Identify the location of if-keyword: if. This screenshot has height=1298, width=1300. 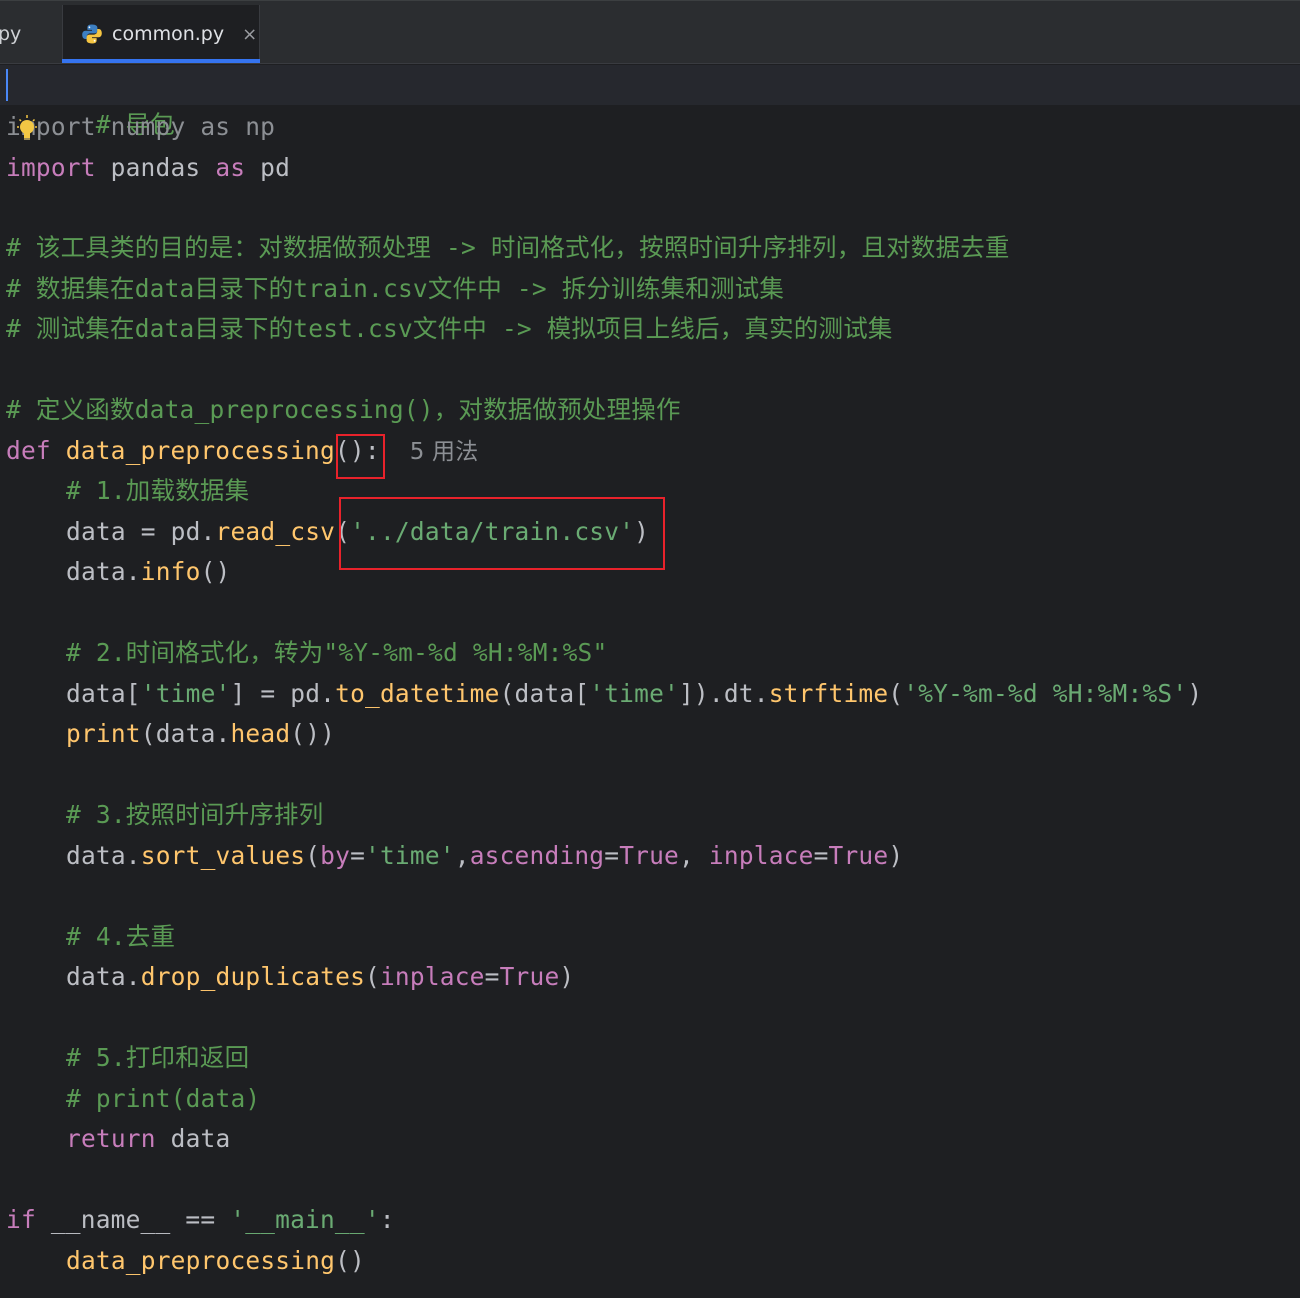
(21, 1219).